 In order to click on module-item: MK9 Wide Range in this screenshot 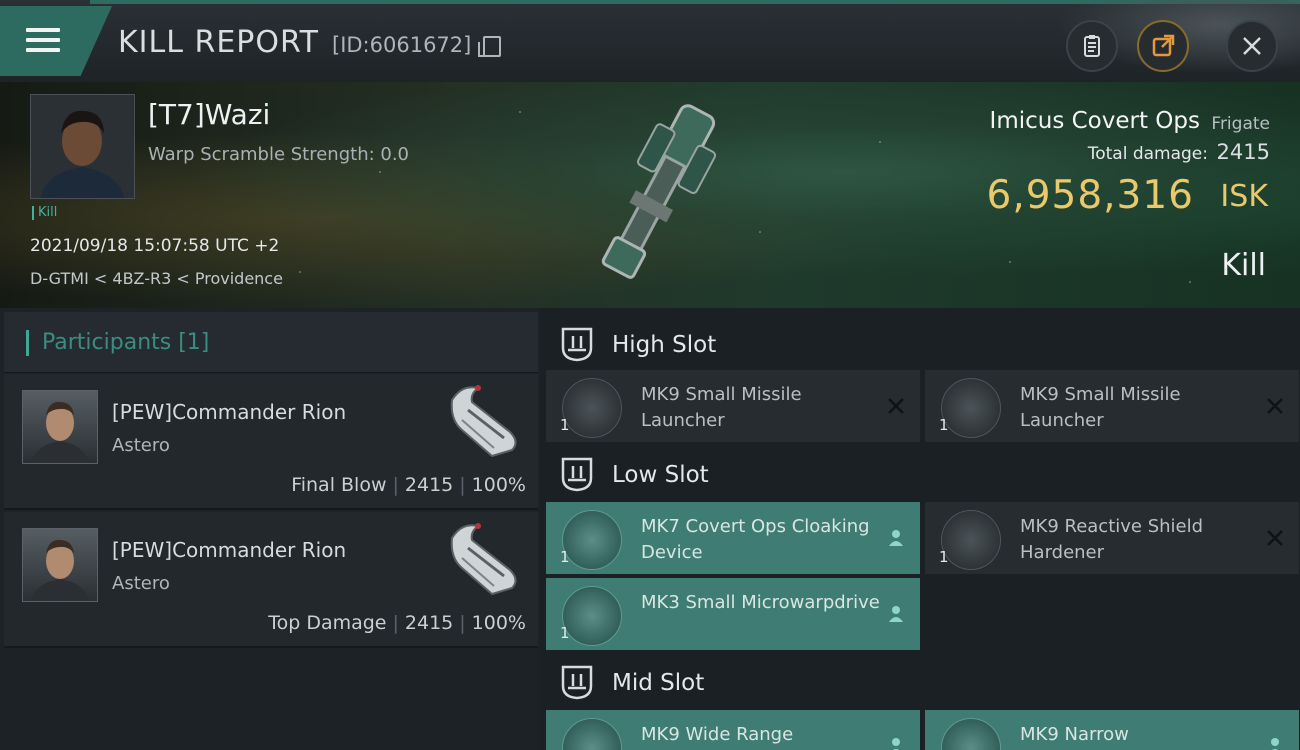, I will do `click(733, 730)`.